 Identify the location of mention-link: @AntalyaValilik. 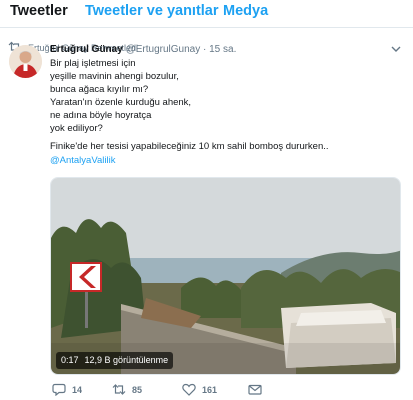
(82, 160).